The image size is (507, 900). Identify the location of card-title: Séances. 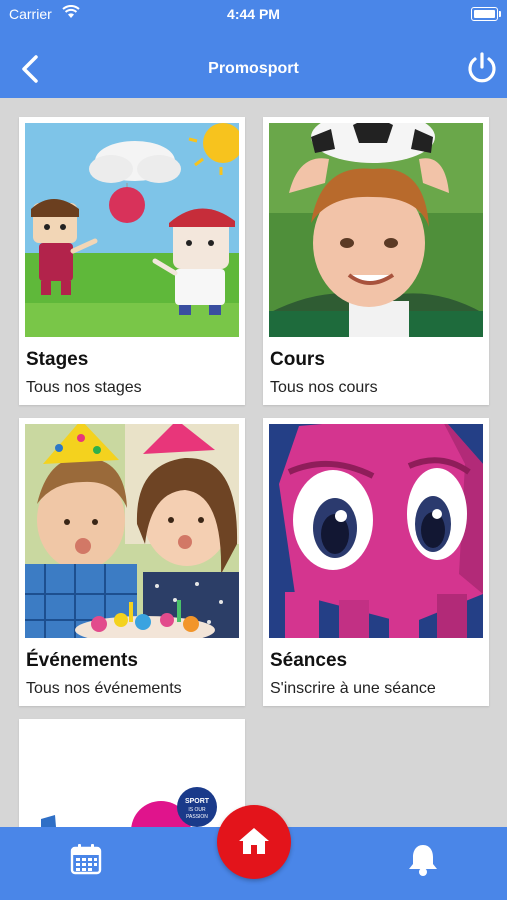
(309, 660).